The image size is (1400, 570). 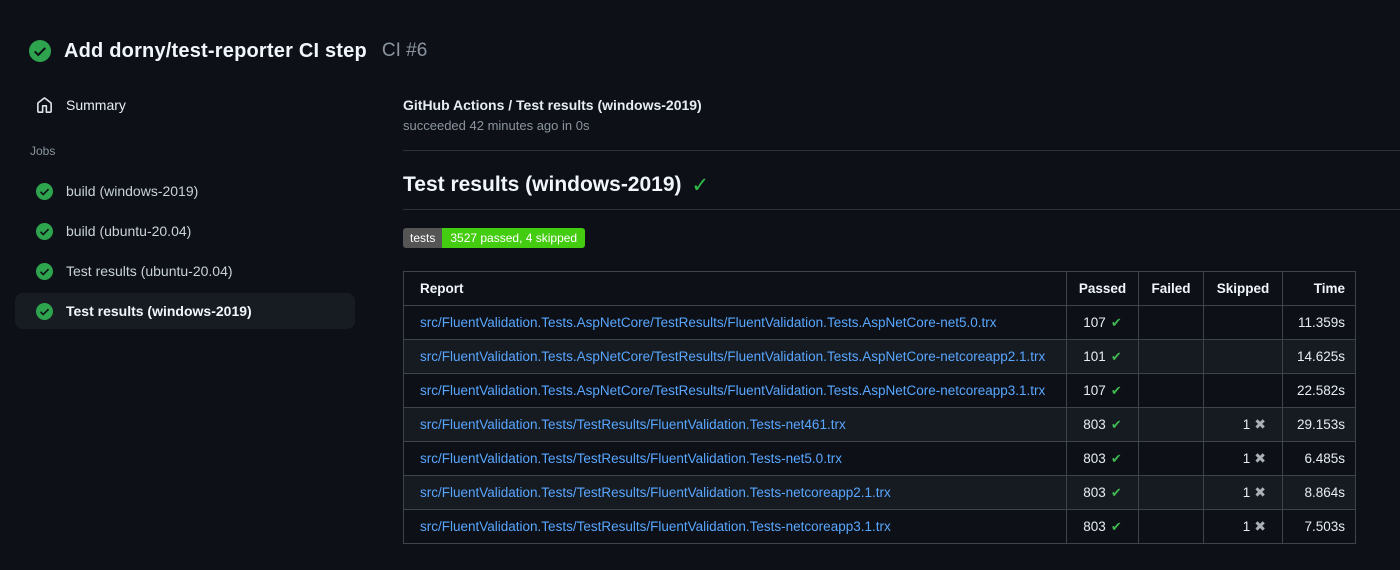 I want to click on section-title: Test results (windows-2019) ✓, so click(x=901, y=191).